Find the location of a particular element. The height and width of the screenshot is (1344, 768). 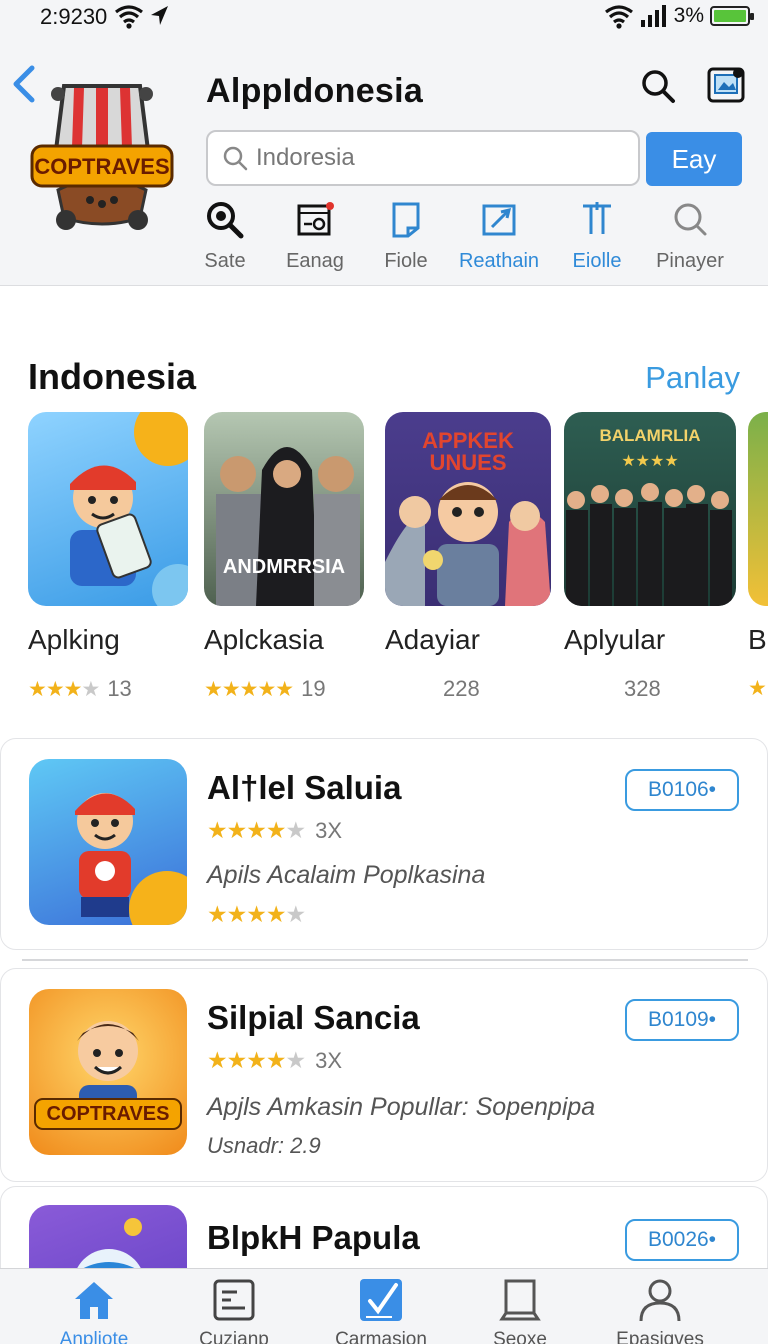

section-title: Indonesia is located at coordinates (112, 376).